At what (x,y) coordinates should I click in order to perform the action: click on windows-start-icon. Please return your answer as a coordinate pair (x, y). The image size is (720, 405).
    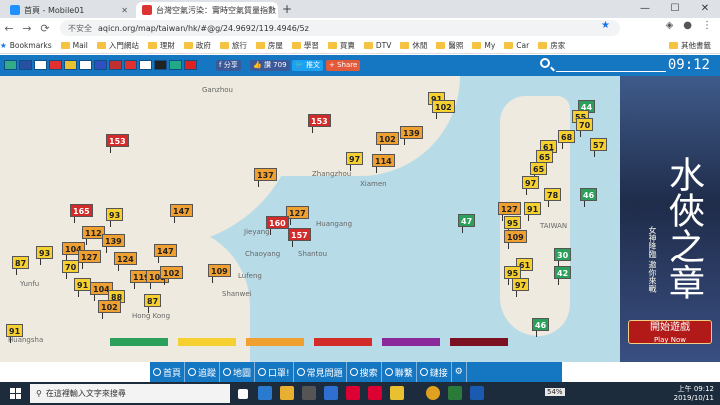
    Looking at the image, I should click on (15, 393).